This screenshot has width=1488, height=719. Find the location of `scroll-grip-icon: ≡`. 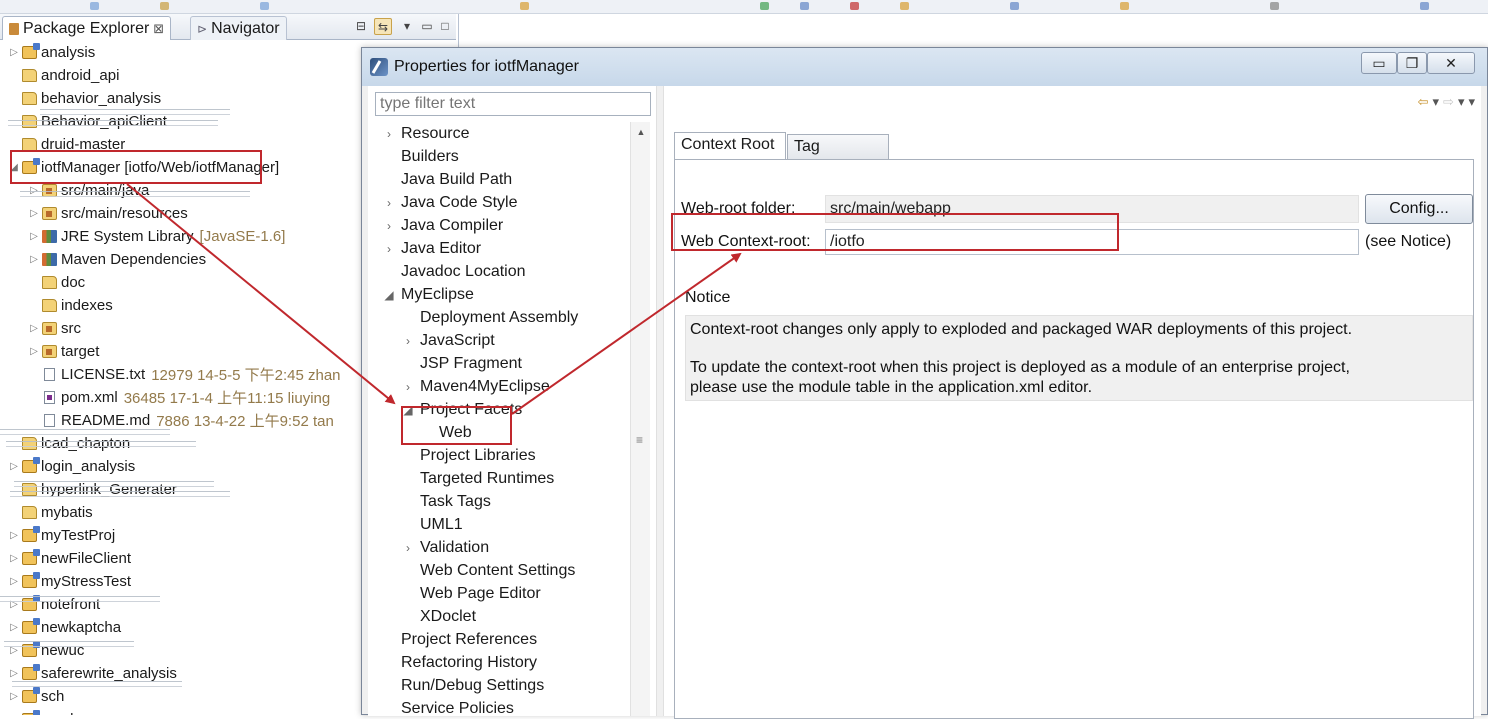

scroll-grip-icon: ≡ is located at coordinates (639, 440).